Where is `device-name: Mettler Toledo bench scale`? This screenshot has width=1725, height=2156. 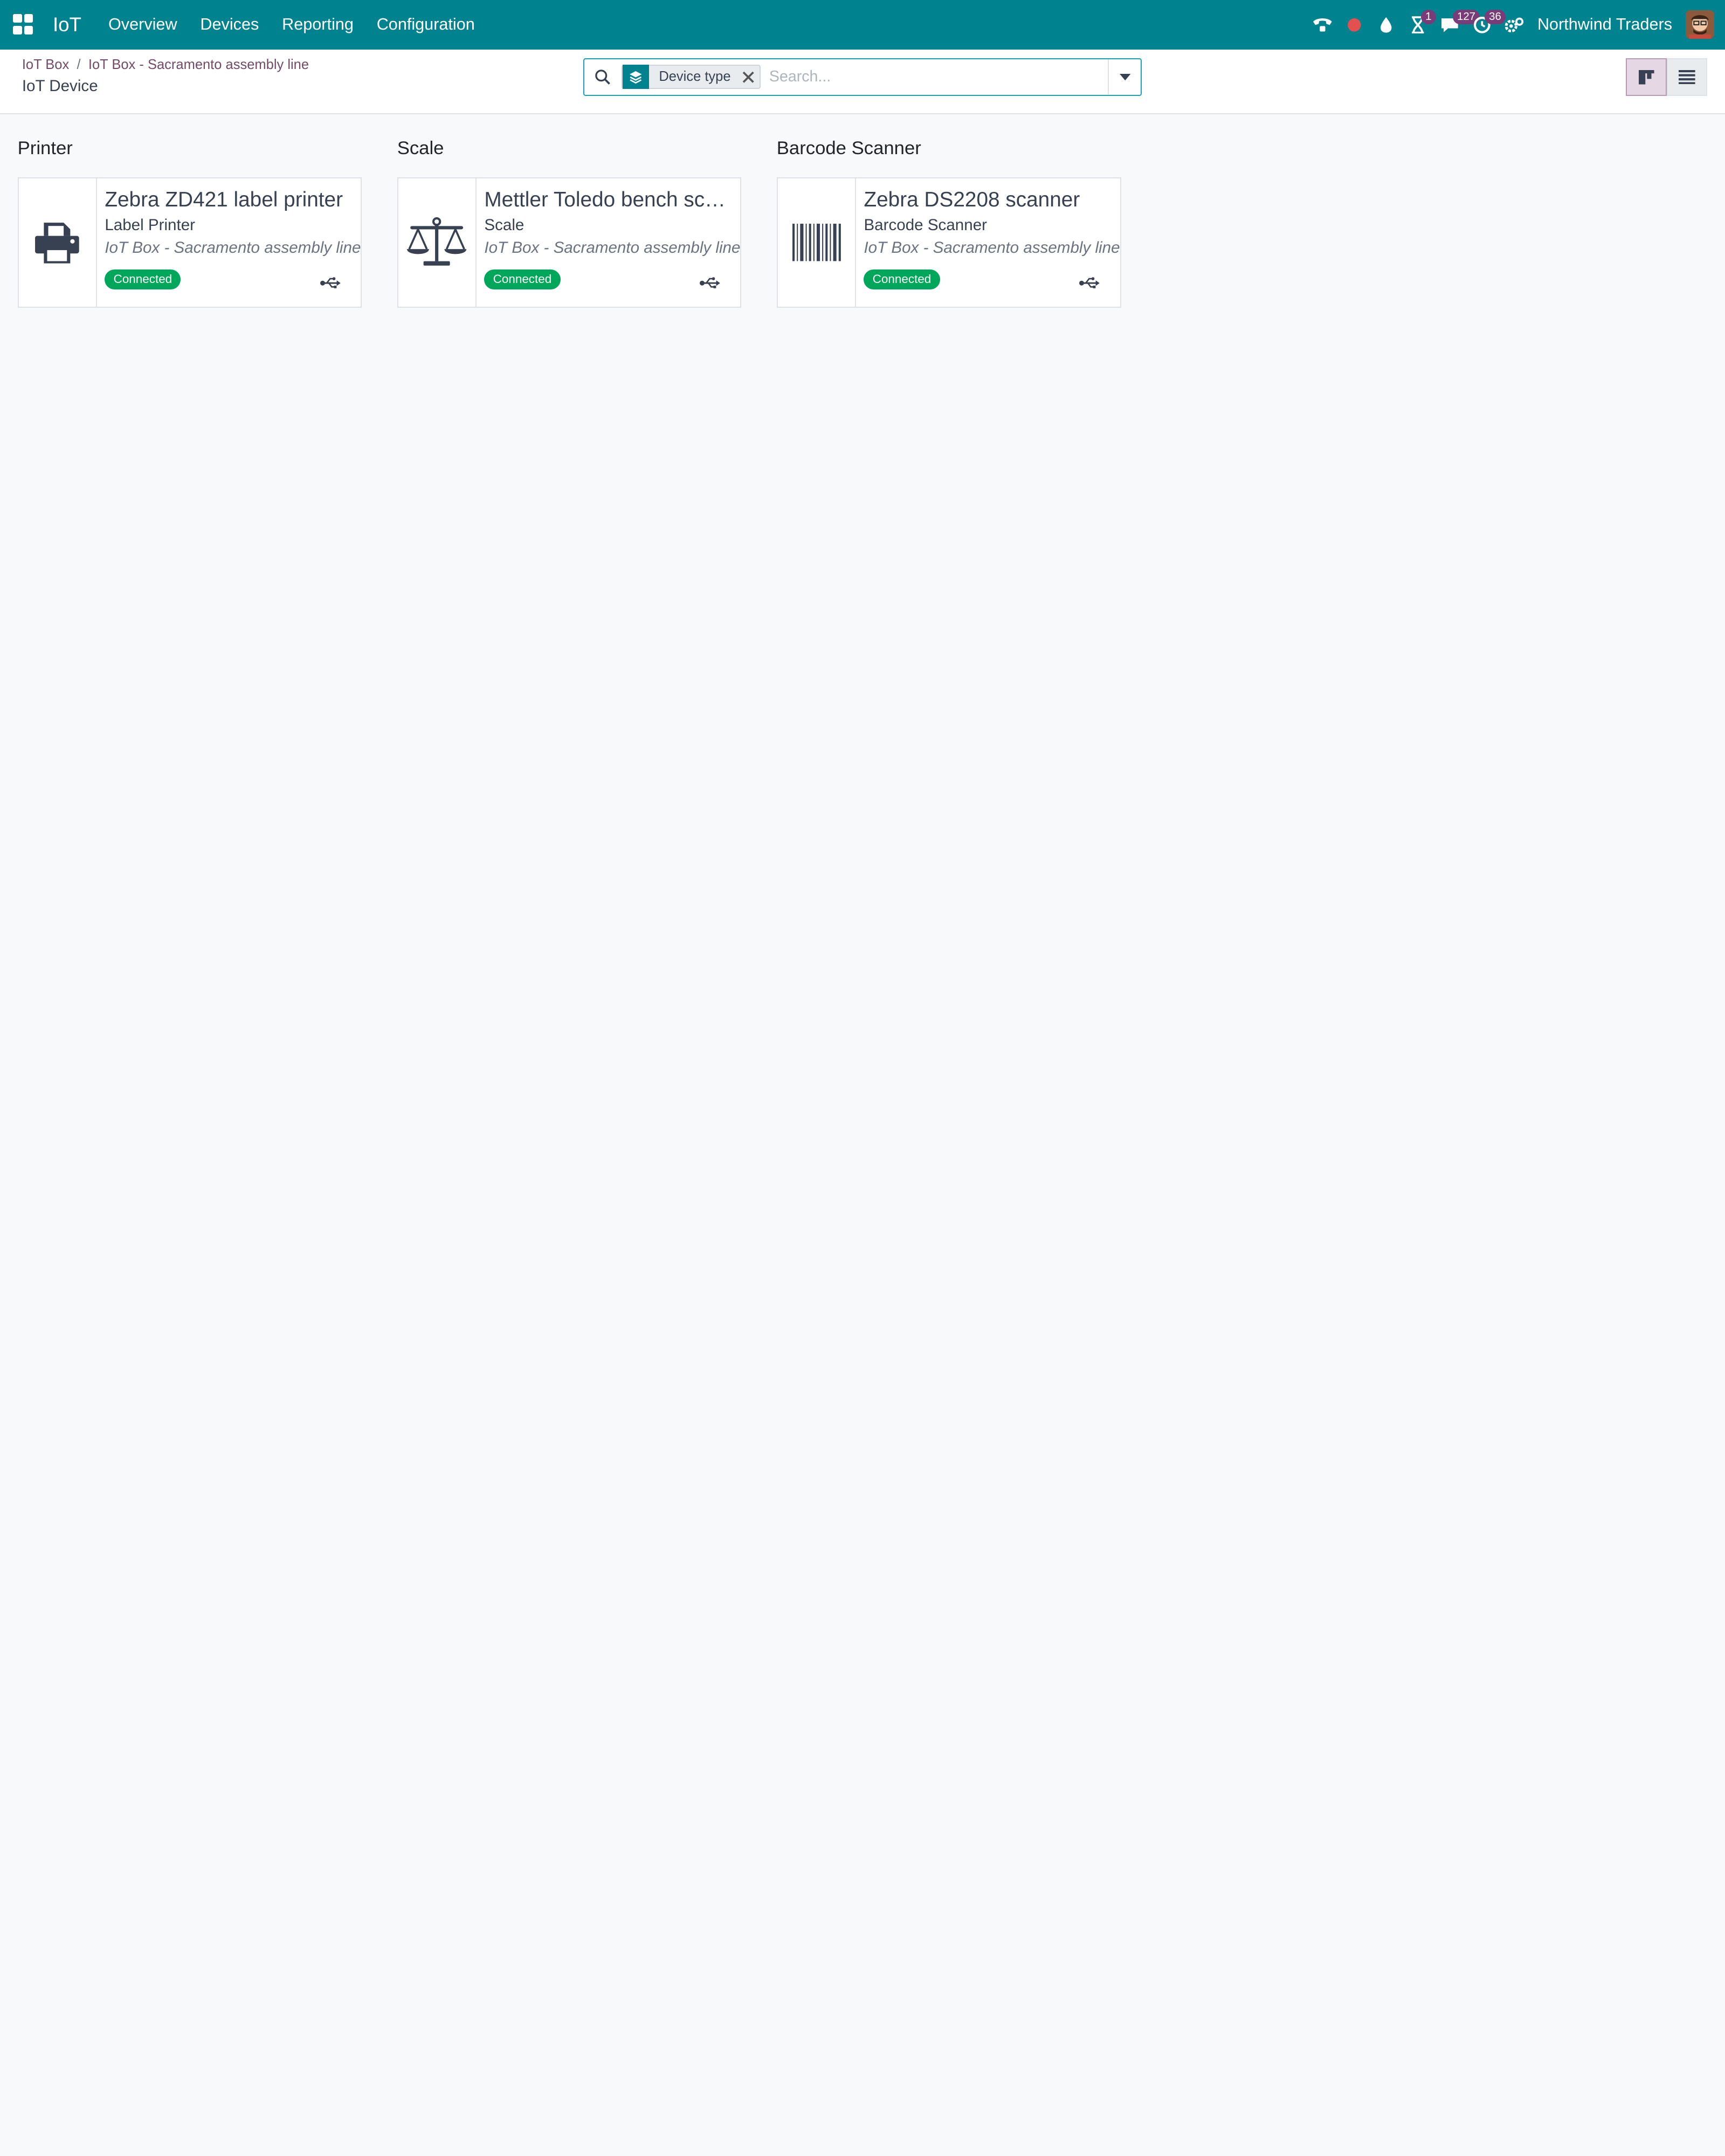 device-name: Mettler Toledo bench scale is located at coordinates (606, 200).